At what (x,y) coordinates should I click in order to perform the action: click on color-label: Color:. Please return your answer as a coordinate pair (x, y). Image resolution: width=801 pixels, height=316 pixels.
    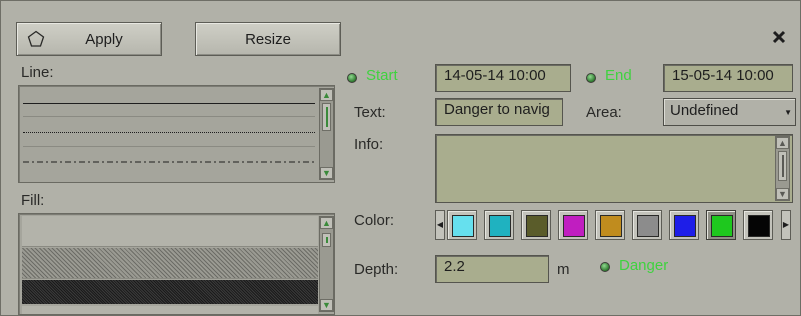
    Looking at the image, I should click on (374, 220).